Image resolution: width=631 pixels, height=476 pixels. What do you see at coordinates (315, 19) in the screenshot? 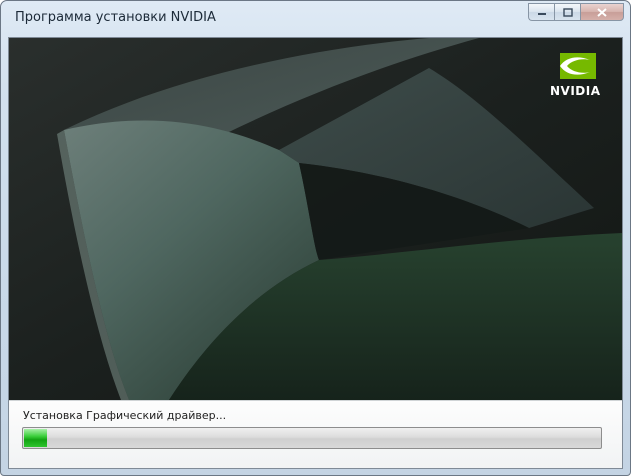
I see `title-bar: Программа установки NVIDIA` at bounding box center [315, 19].